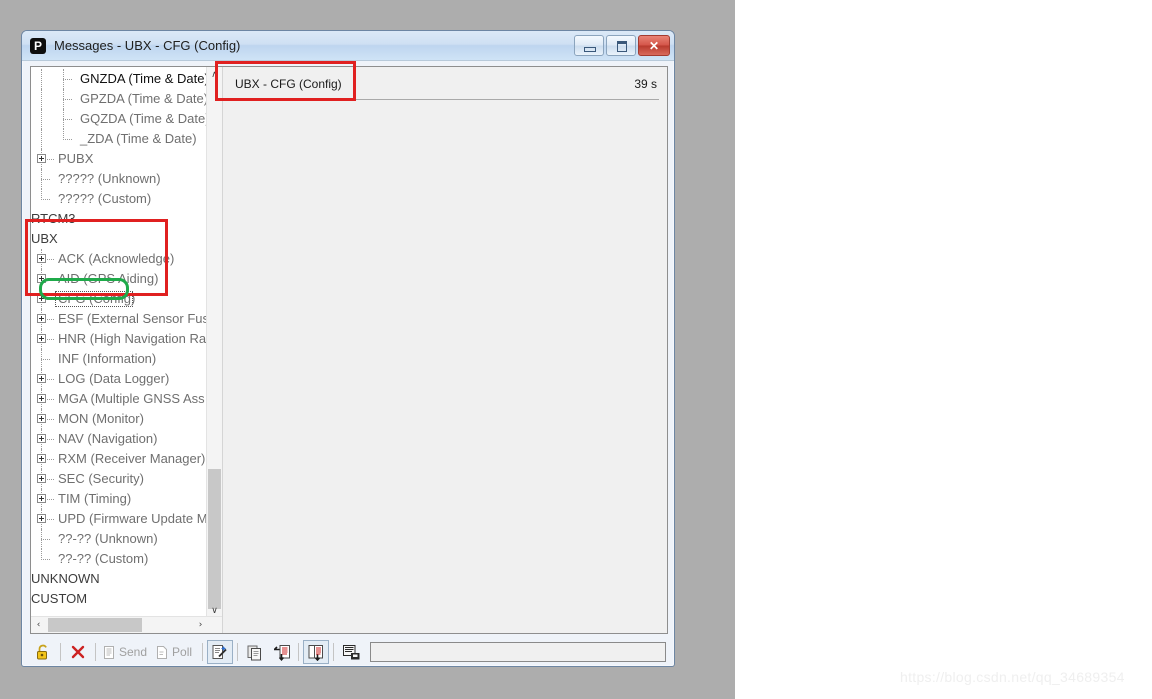 The width and height of the screenshot is (1152, 699). Describe the element at coordinates (108, 538) in the screenshot. I see `tree-item-label: ??-?? (Unknown)` at that location.